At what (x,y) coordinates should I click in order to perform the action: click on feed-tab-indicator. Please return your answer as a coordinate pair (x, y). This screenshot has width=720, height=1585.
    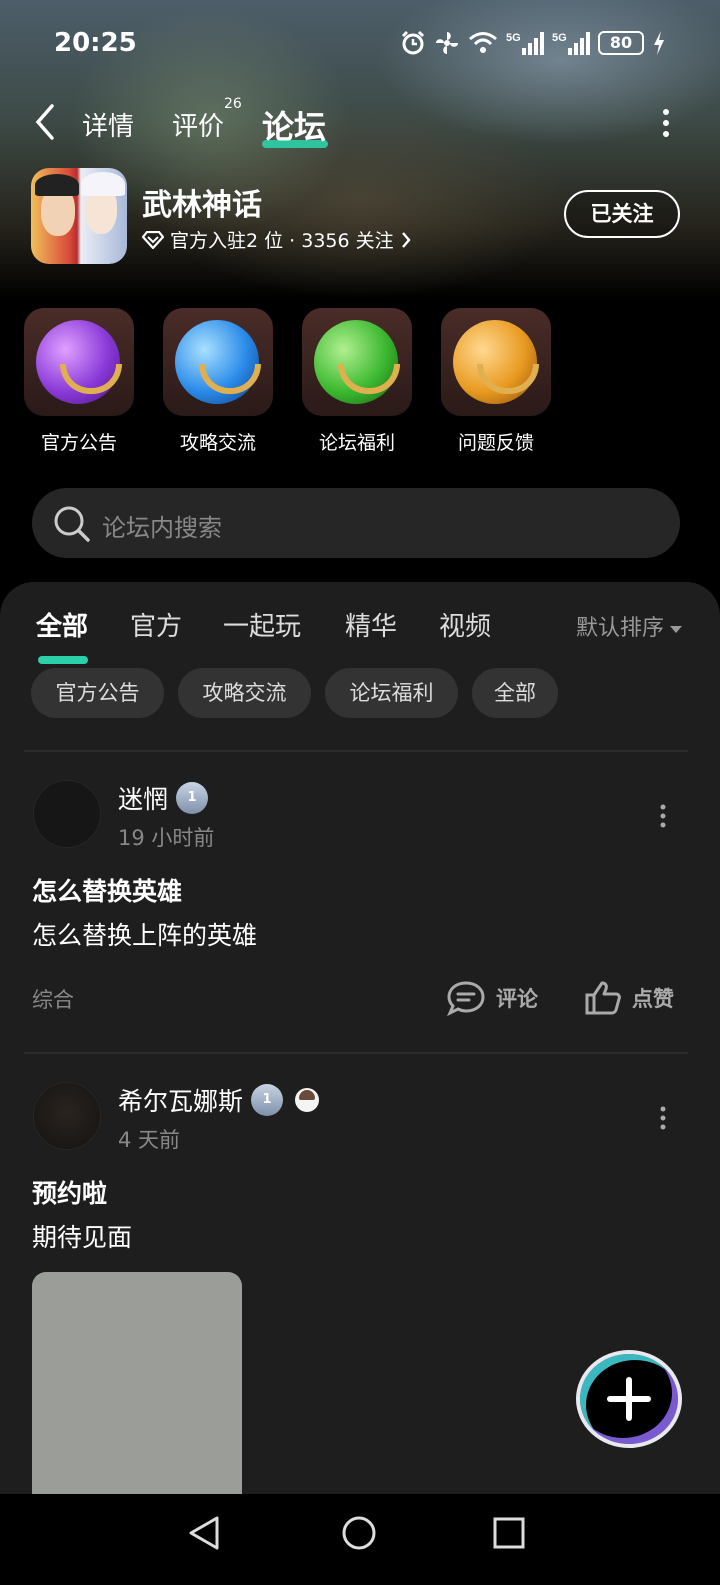
    Looking at the image, I should click on (63, 660).